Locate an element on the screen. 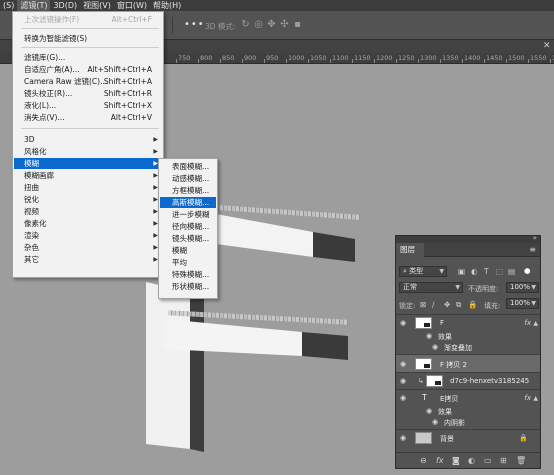  menu-item-stylize: 风格化 ▶ is located at coordinates (88, 151).